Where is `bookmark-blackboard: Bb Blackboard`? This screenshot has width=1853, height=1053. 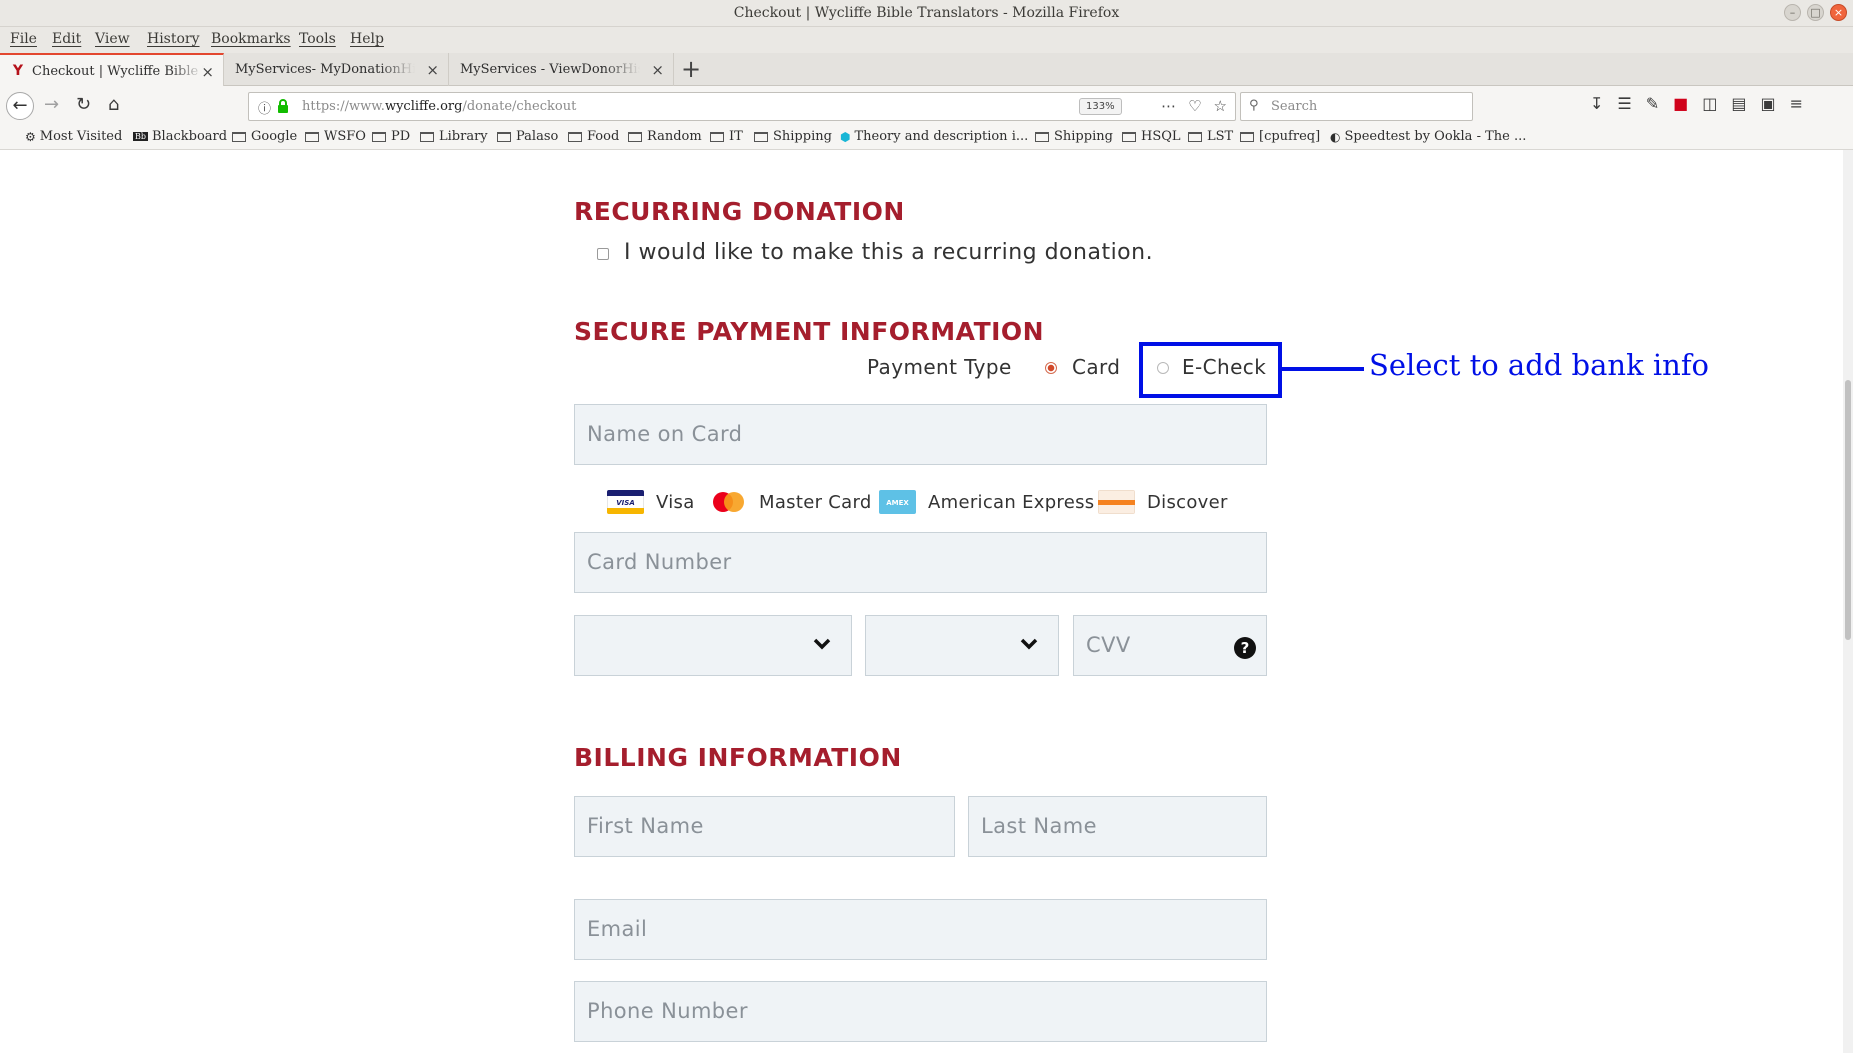
bookmark-blackboard: Bb Blackboard is located at coordinates (180, 136).